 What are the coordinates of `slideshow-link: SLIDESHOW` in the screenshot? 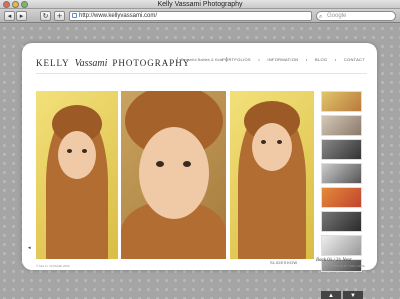 It's located at (284, 262).